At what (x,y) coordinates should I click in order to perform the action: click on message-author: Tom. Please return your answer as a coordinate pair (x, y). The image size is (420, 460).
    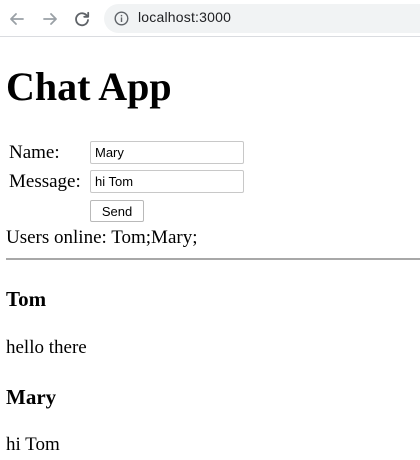
    Looking at the image, I should click on (26, 299).